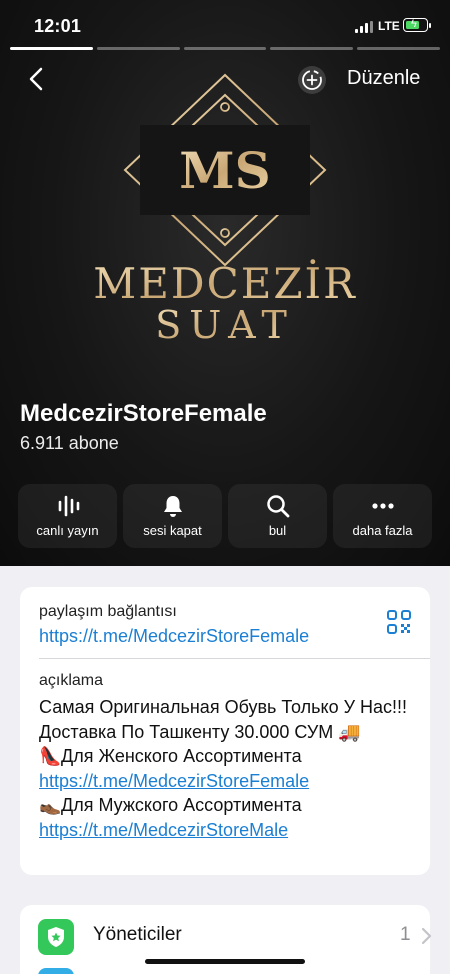  What do you see at coordinates (174, 781) in the screenshot?
I see `female-store-link: https://t.me/MedcezirStoreFemale` at bounding box center [174, 781].